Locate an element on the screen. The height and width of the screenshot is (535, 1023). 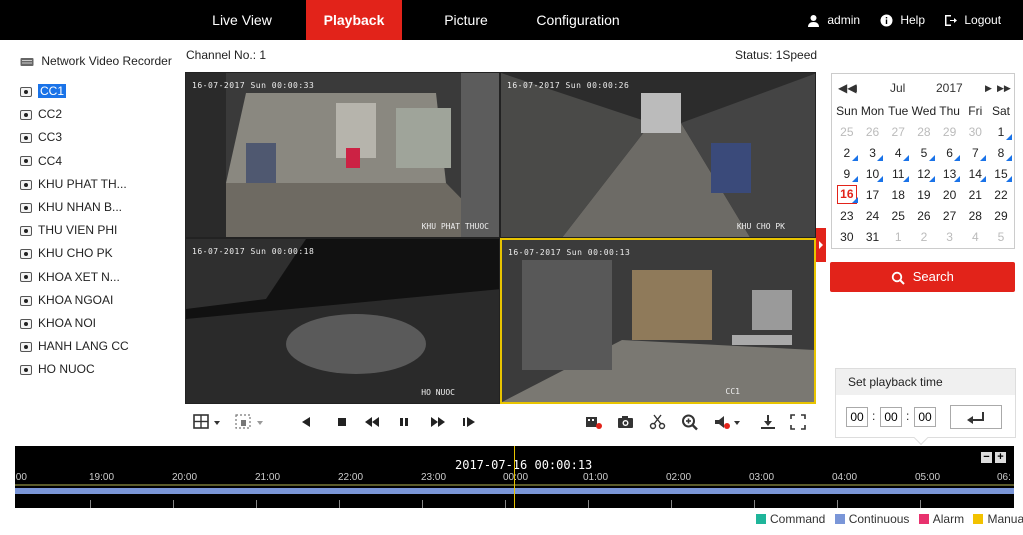
help-button: Help is located at coordinates (902, 20).